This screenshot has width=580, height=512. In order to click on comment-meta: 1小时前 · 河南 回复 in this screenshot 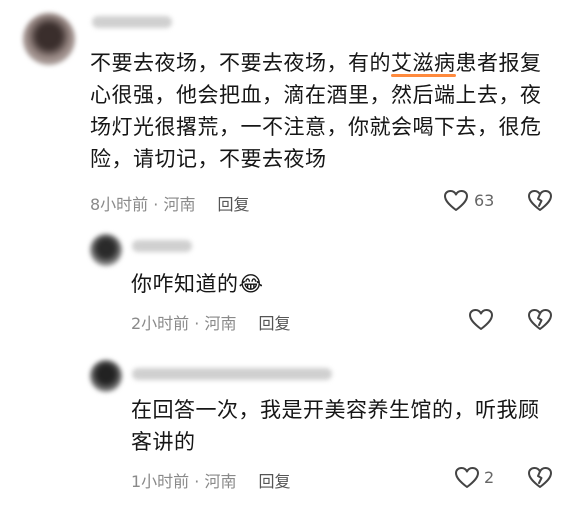, I will do `click(210, 480)`.